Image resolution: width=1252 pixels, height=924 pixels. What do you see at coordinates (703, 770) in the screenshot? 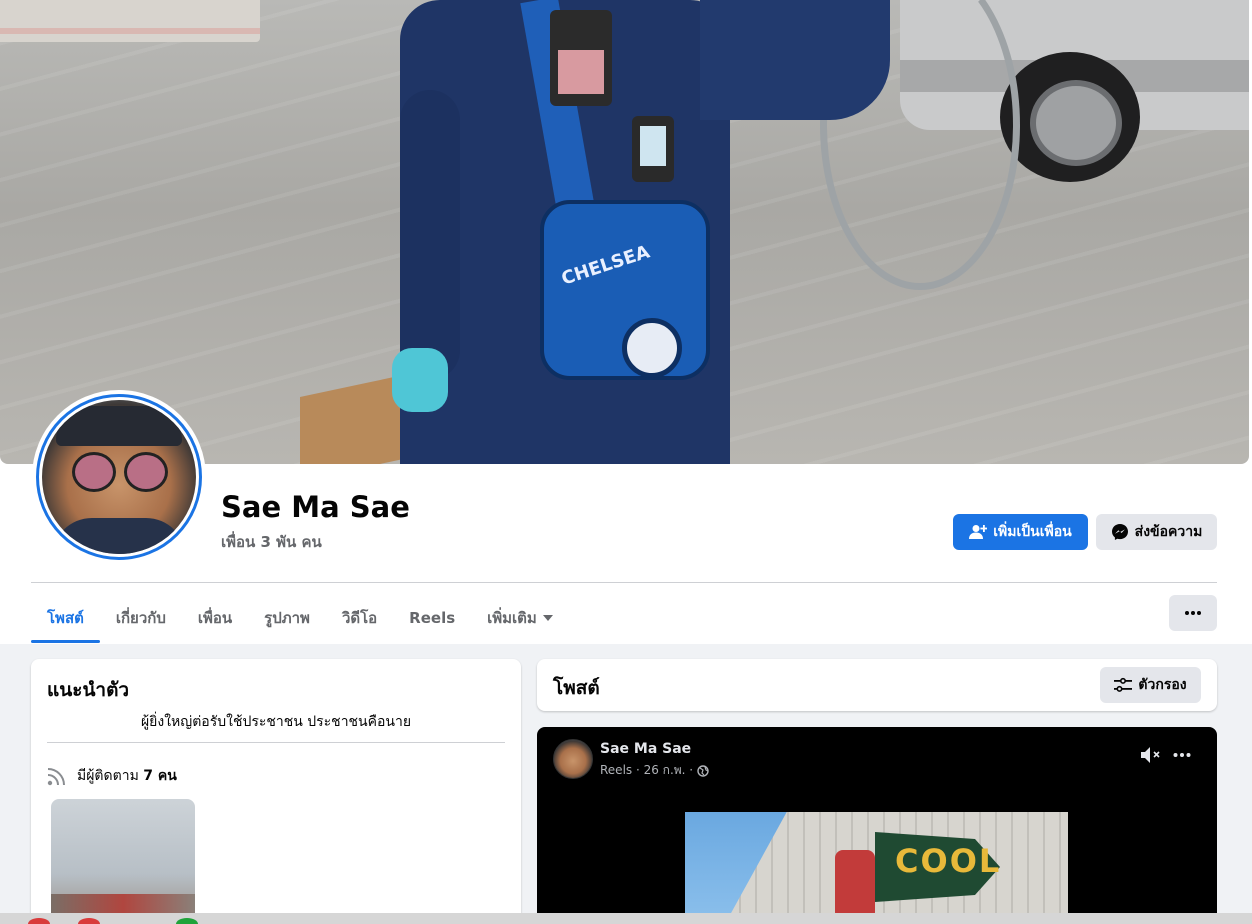
I see `globe-icon` at bounding box center [703, 770].